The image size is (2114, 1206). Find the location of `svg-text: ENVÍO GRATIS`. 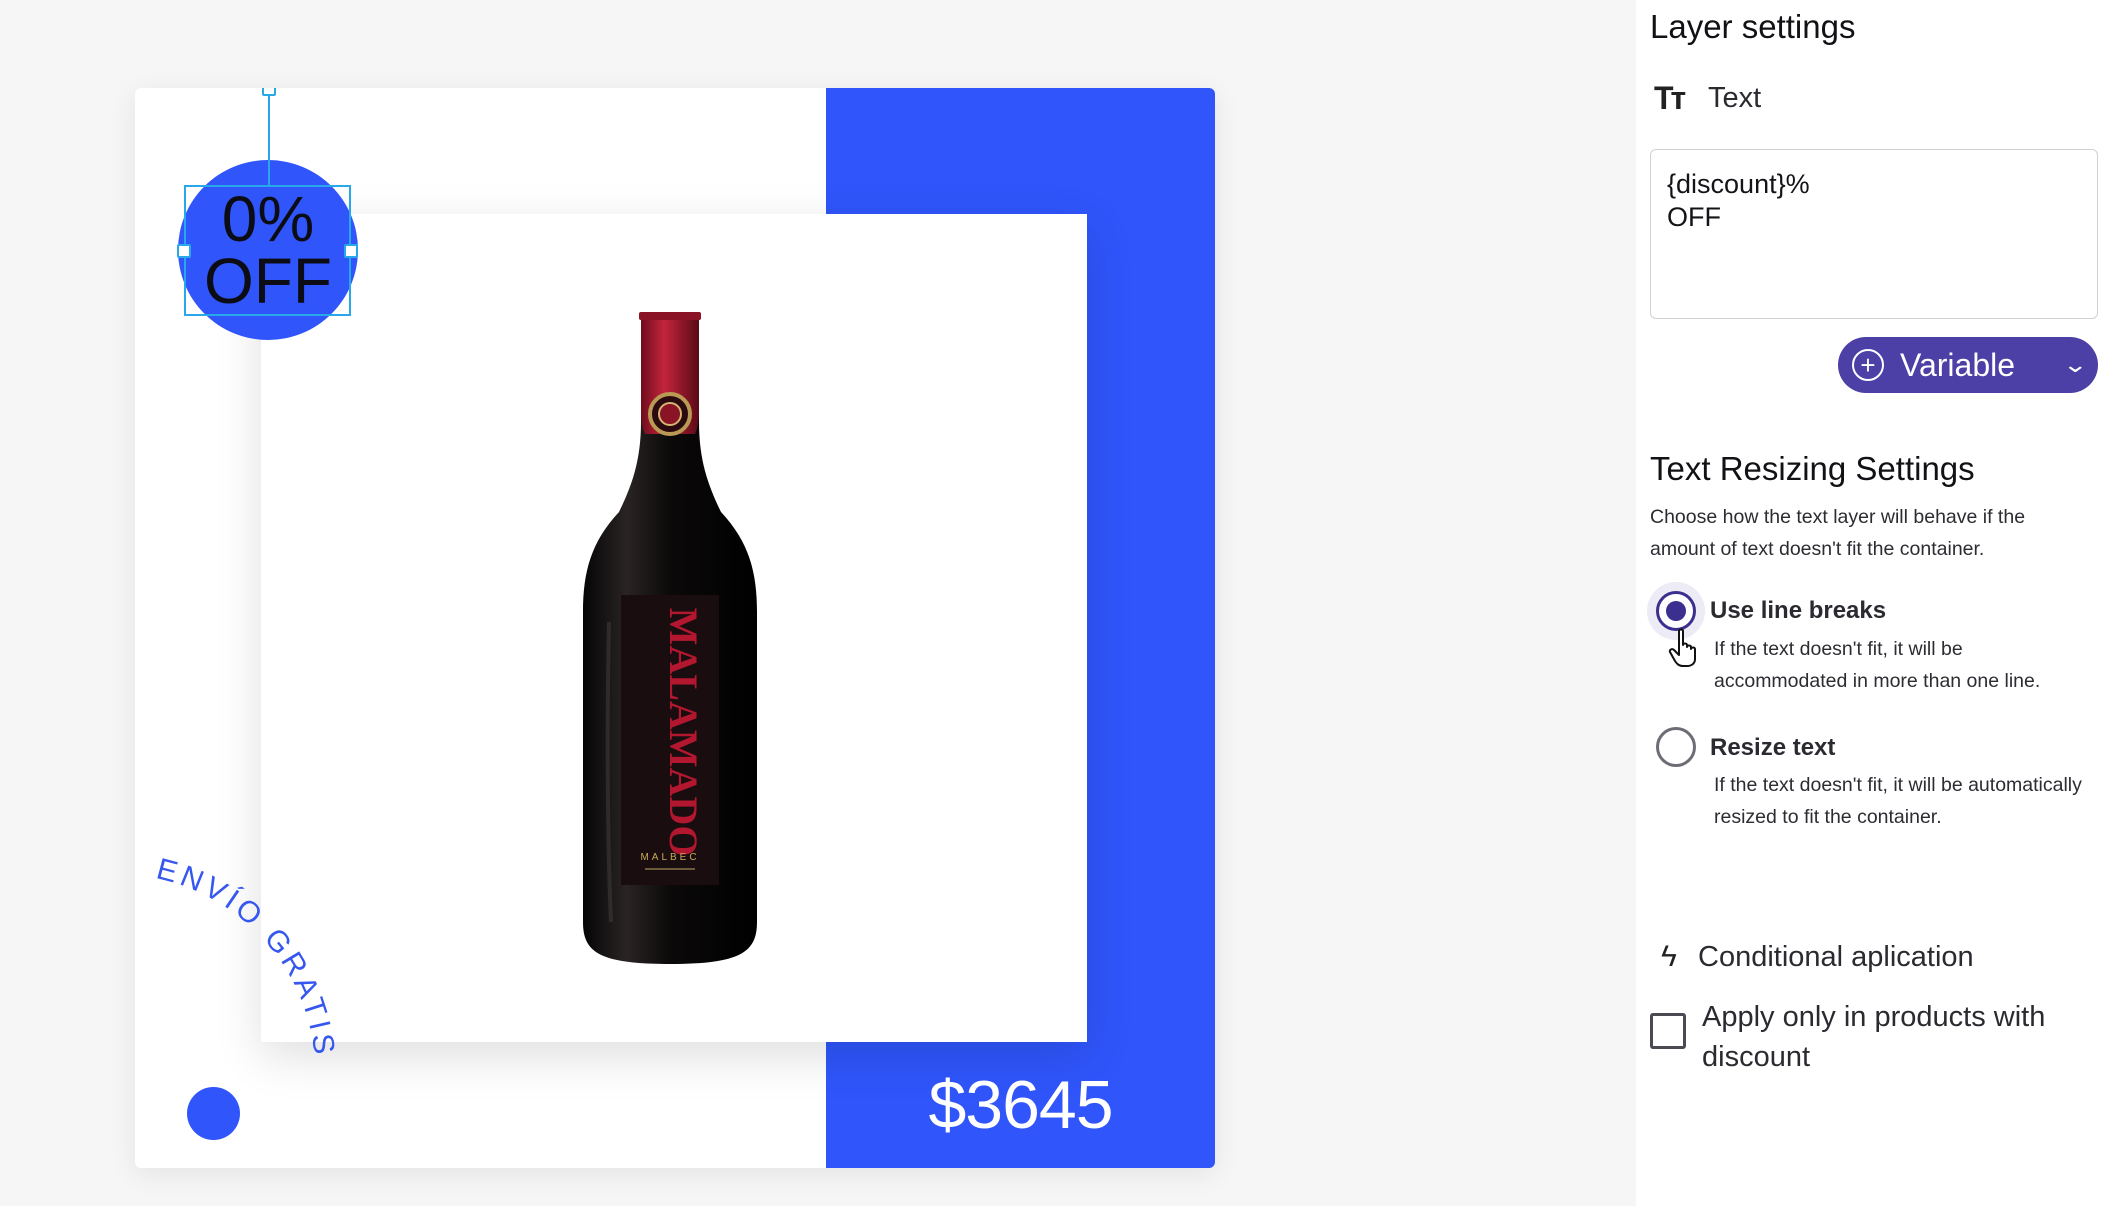

svg-text: ENVÍO GRATIS is located at coordinates (247, 956).